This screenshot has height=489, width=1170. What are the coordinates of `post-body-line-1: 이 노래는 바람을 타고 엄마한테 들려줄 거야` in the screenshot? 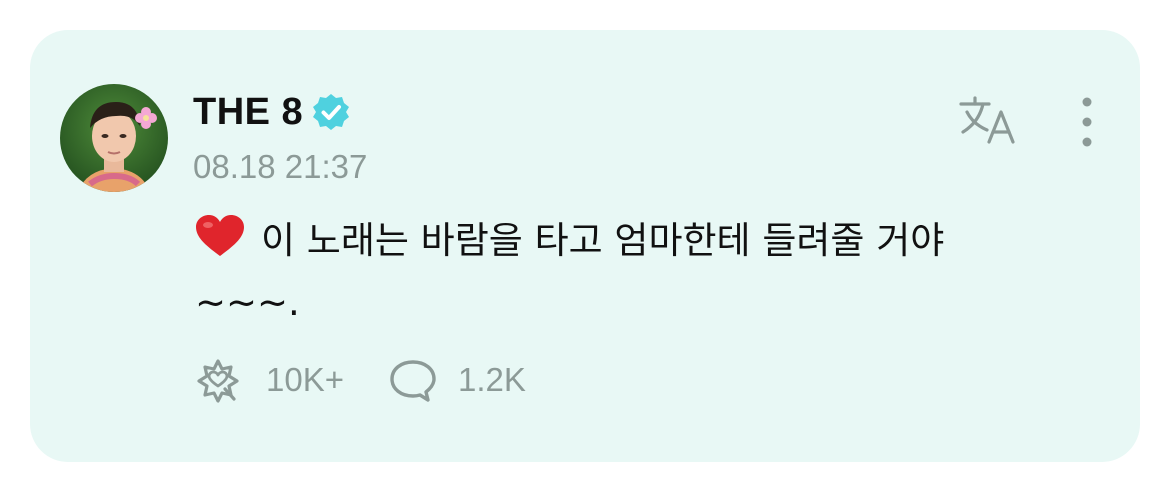 It's located at (645, 241).